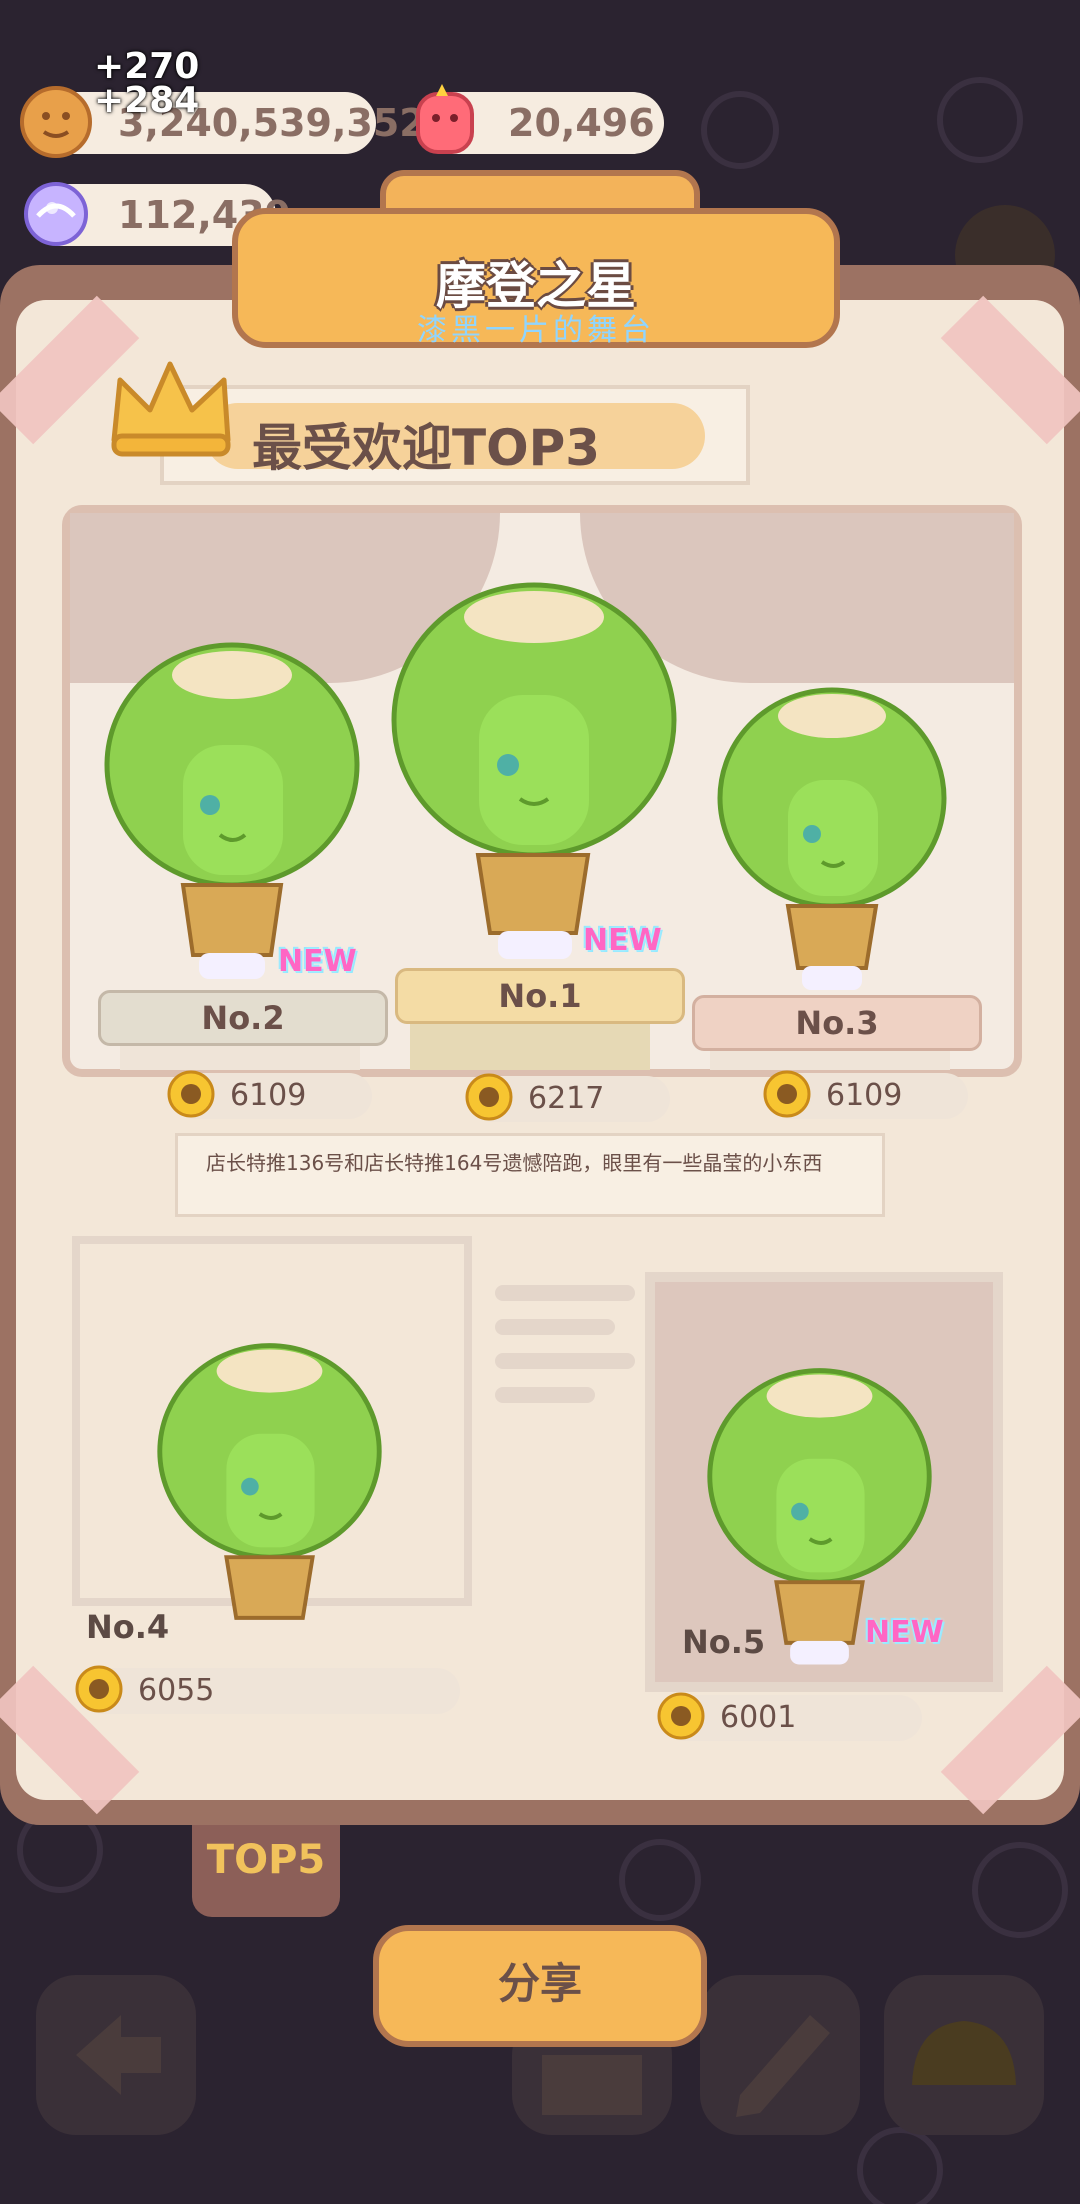 The height and width of the screenshot is (2204, 1080). Describe the element at coordinates (147, 100) in the screenshot. I see `coin-gain-2: +284` at that location.